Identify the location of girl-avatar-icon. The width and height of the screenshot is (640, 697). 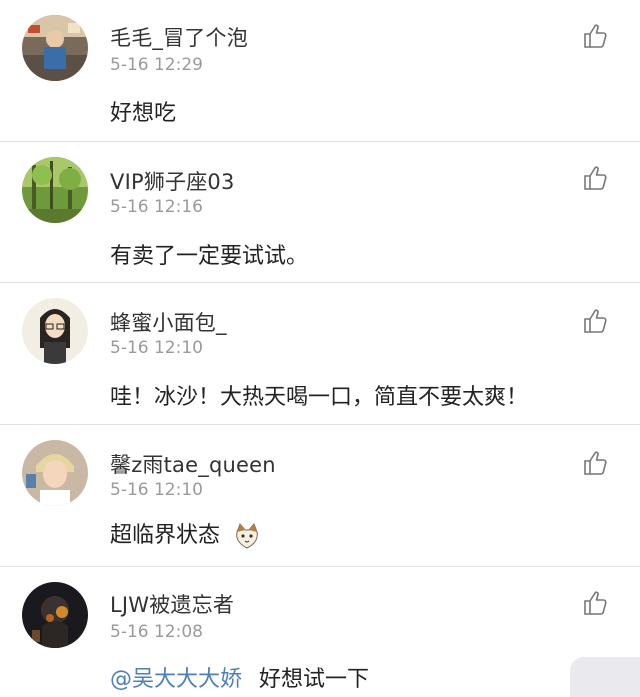
(55, 331).